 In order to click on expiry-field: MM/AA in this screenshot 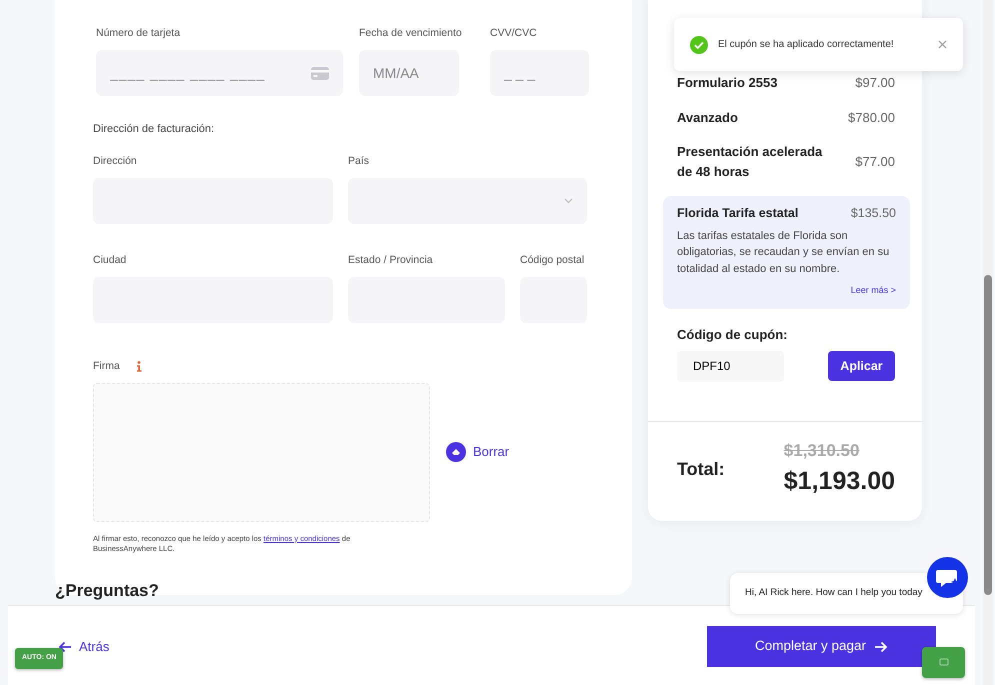, I will do `click(409, 73)`.